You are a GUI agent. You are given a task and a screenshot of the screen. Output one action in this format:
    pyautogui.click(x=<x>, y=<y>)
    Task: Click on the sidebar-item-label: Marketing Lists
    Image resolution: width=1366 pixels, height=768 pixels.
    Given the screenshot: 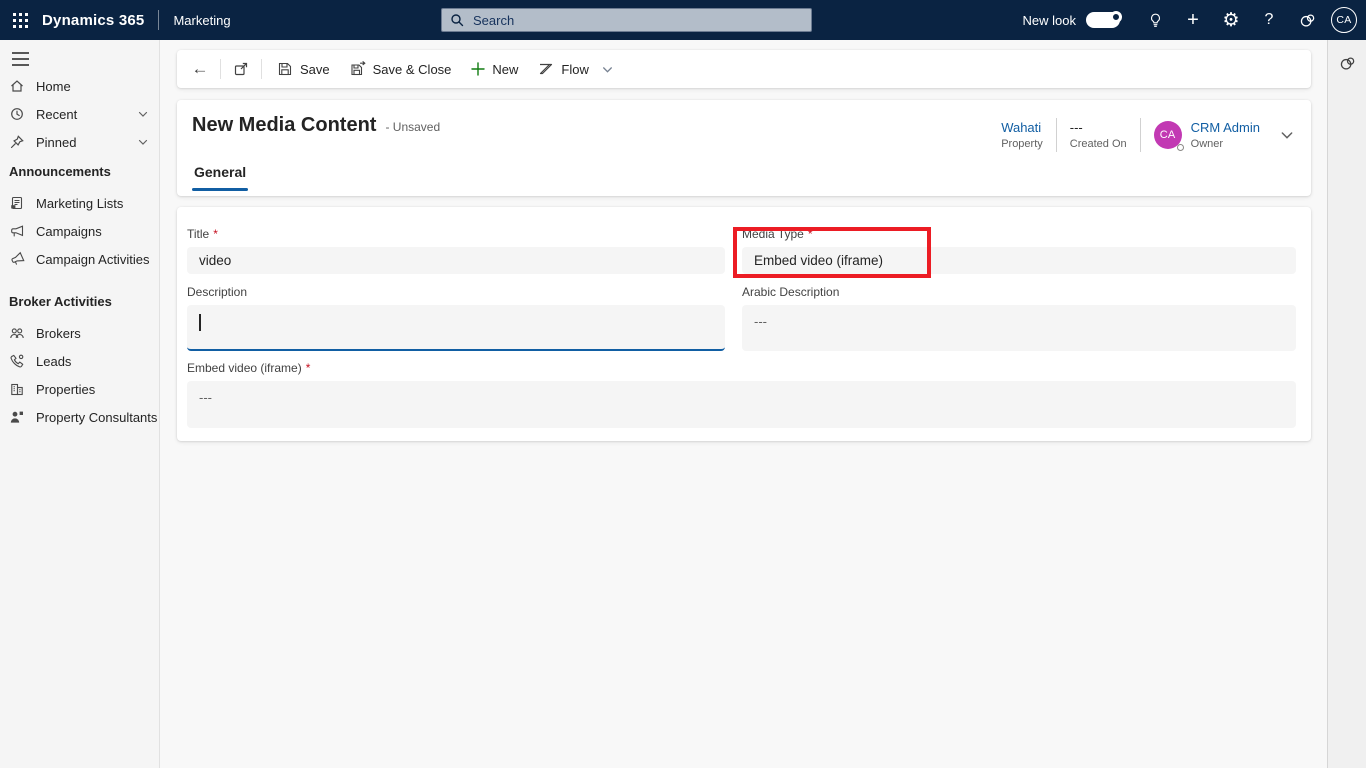 What is the action you would take?
    pyautogui.click(x=80, y=203)
    